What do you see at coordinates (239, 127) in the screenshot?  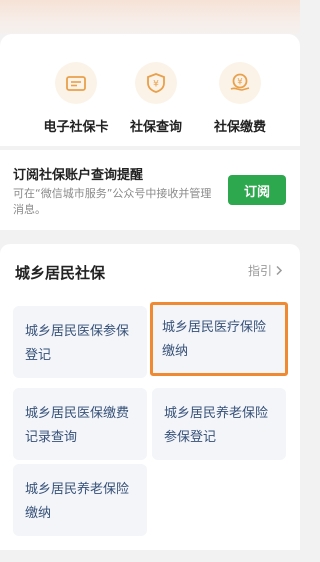 I see `service-label: 社保缴费` at bounding box center [239, 127].